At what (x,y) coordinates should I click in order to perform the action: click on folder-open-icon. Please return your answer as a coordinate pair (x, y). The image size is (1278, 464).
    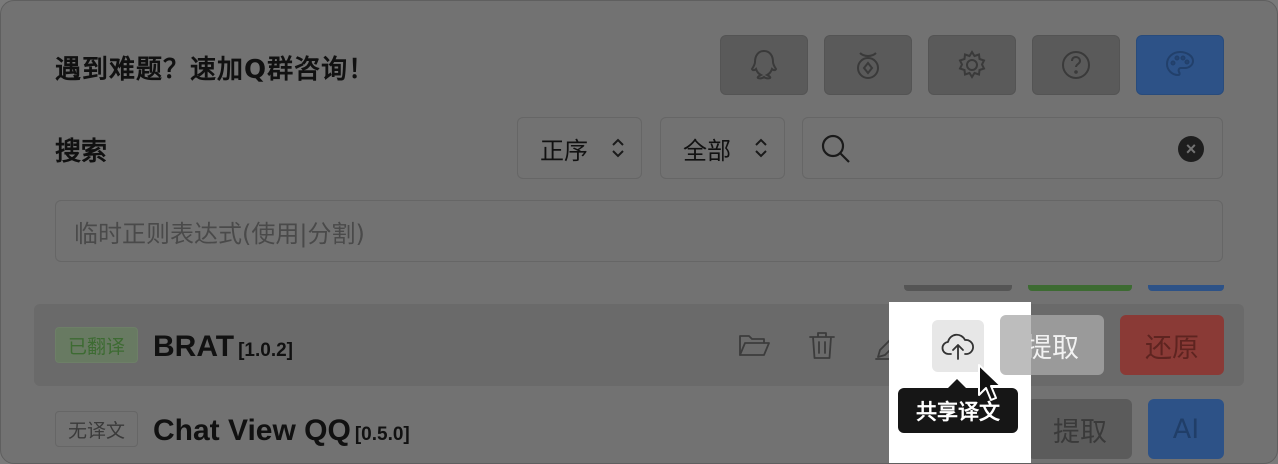
    Looking at the image, I should click on (754, 345).